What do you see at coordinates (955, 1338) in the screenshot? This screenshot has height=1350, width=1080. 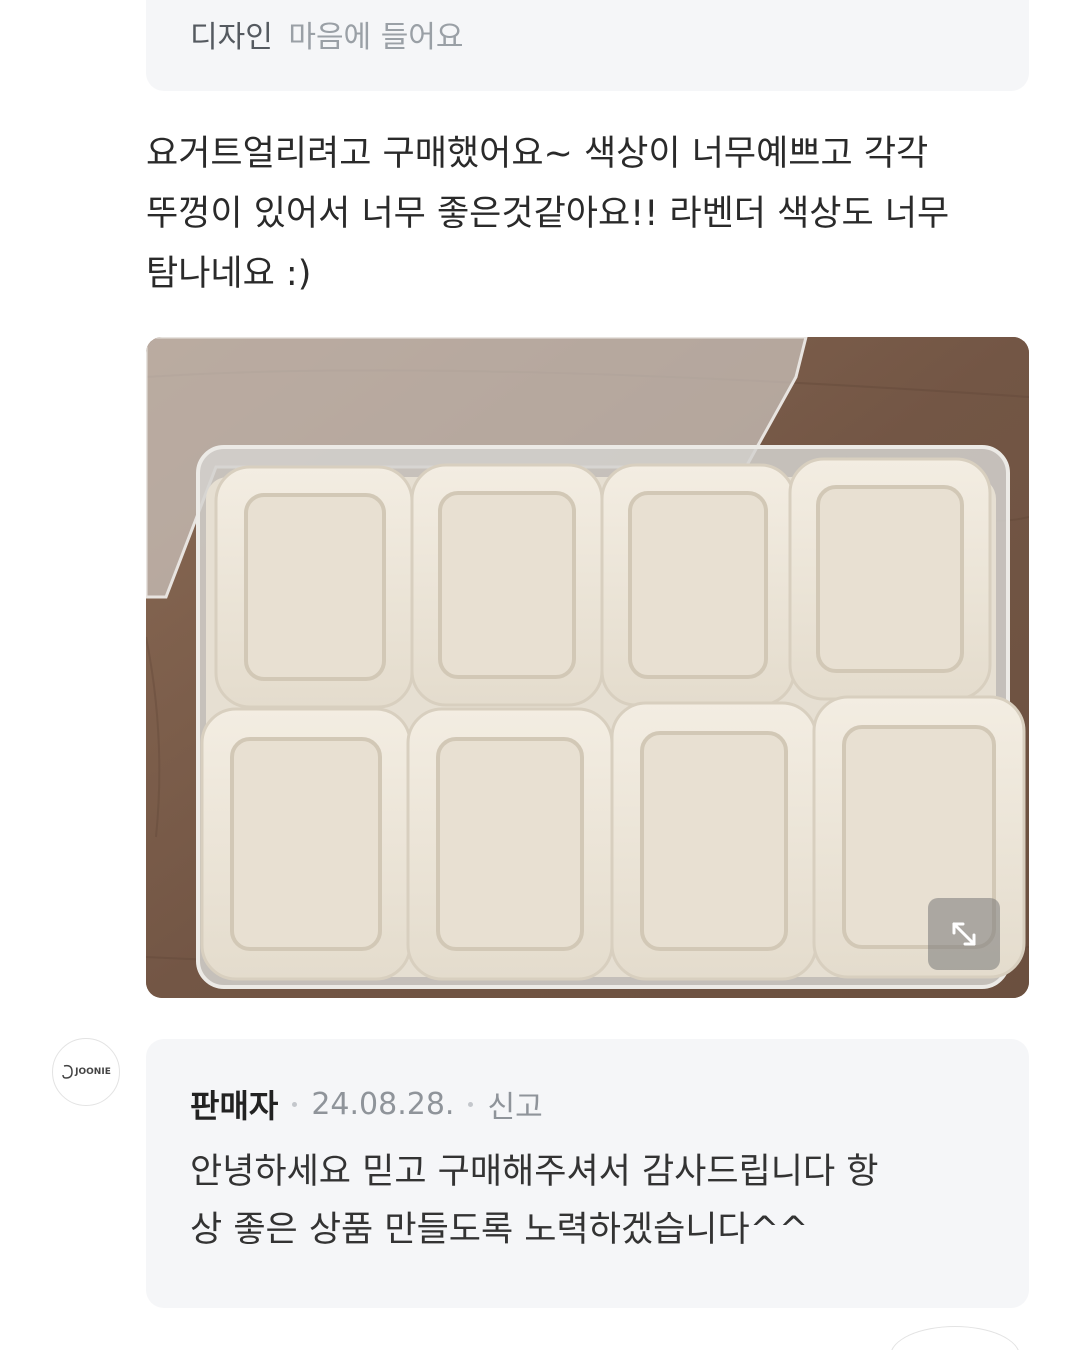 I see `next-avatar-partial` at bounding box center [955, 1338].